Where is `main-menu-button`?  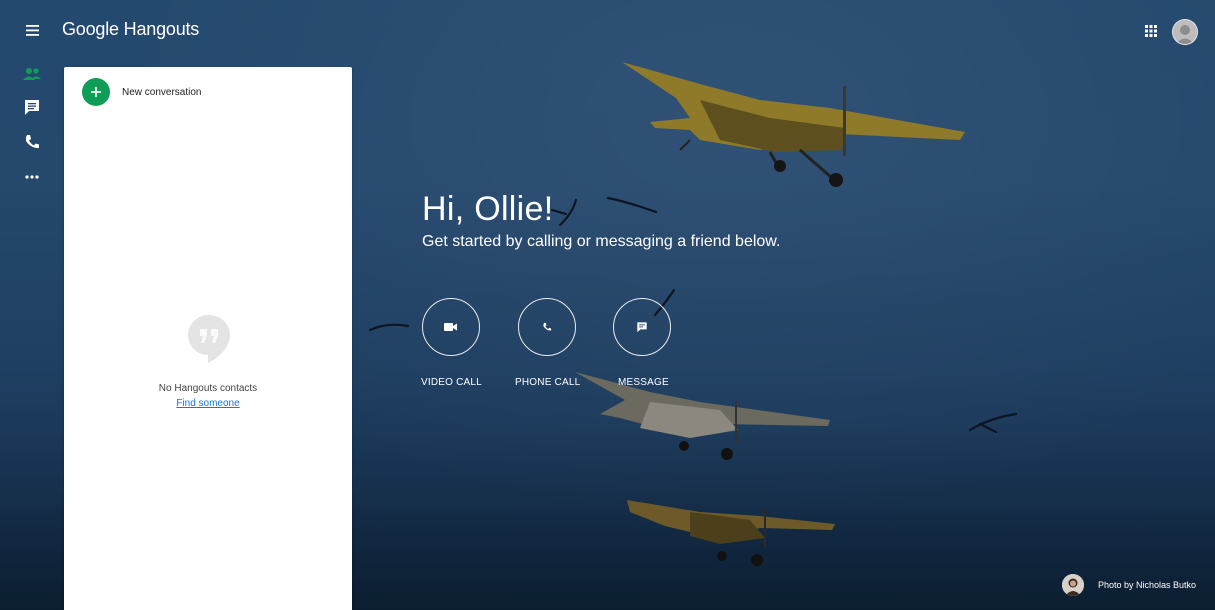
main-menu-button is located at coordinates (33, 30).